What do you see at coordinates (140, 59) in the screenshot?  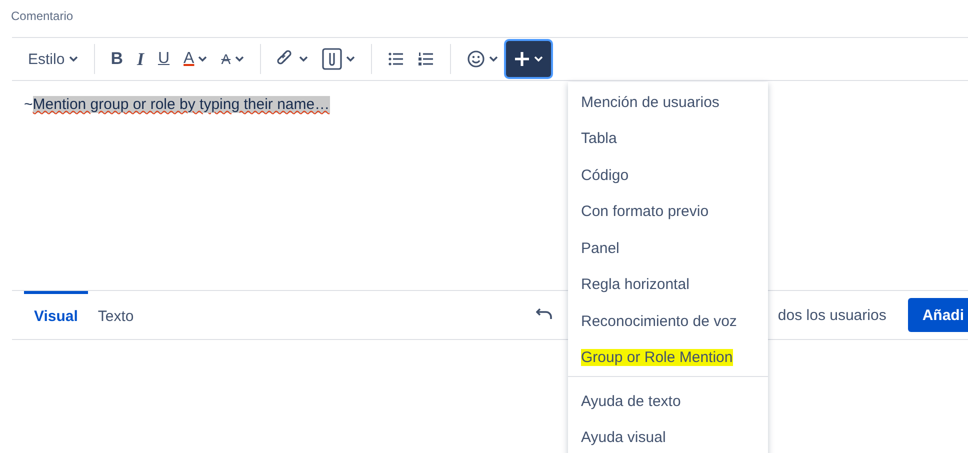 I see `italic-button: I` at bounding box center [140, 59].